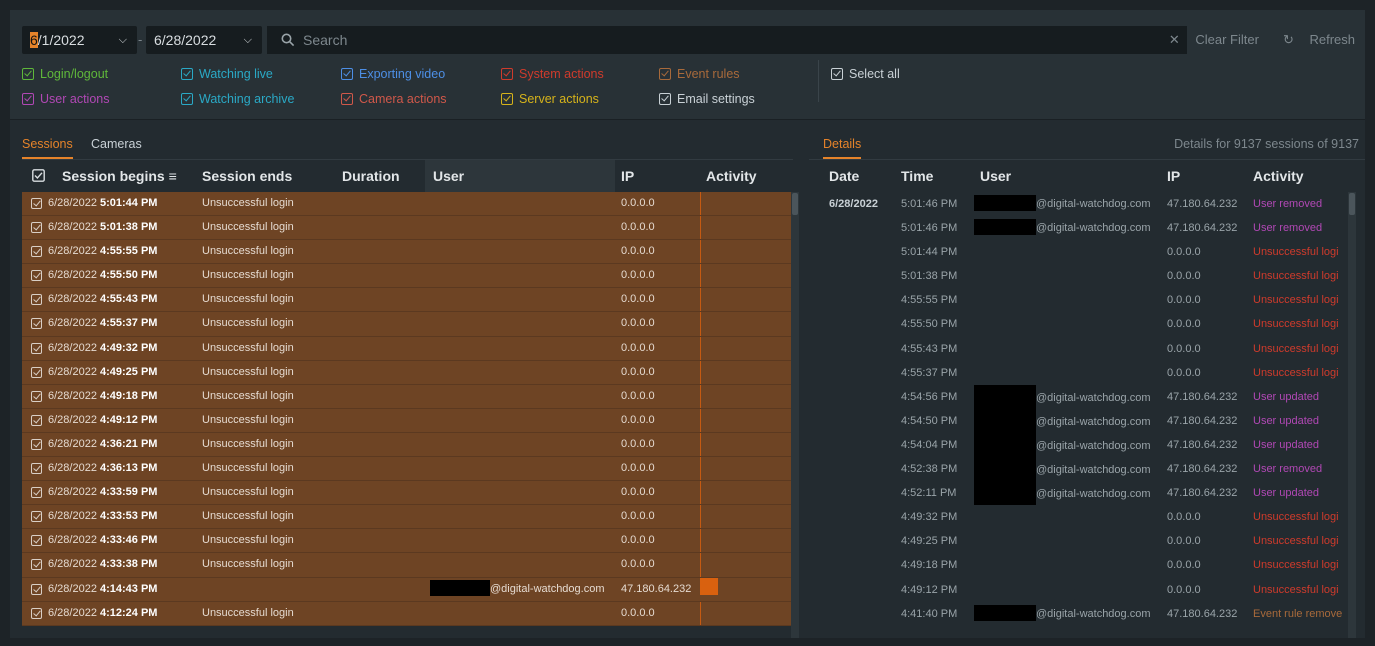 The image size is (1375, 646). What do you see at coordinates (38, 176) in the screenshot?
I see `select-all-rows-checkbox` at bounding box center [38, 176].